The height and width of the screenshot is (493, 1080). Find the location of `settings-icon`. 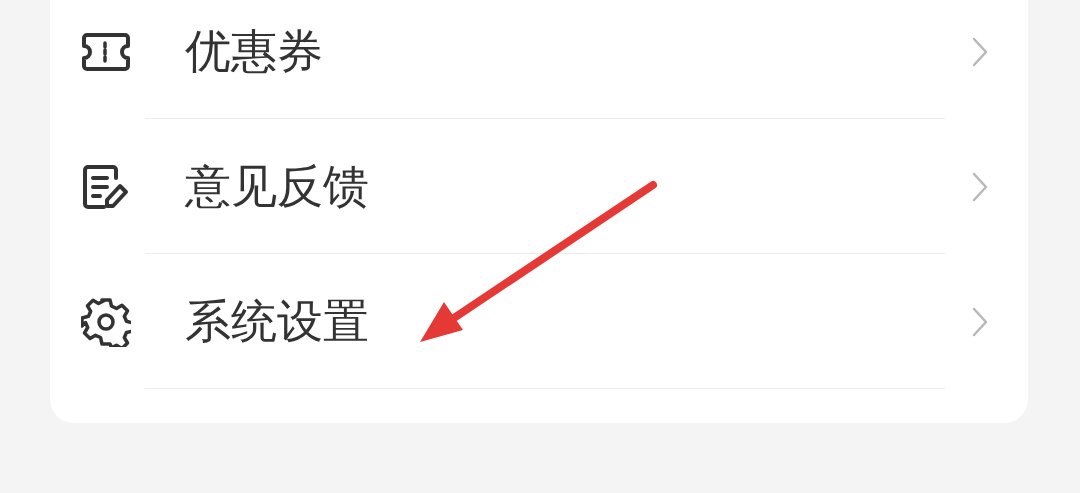

settings-icon is located at coordinates (105, 321).